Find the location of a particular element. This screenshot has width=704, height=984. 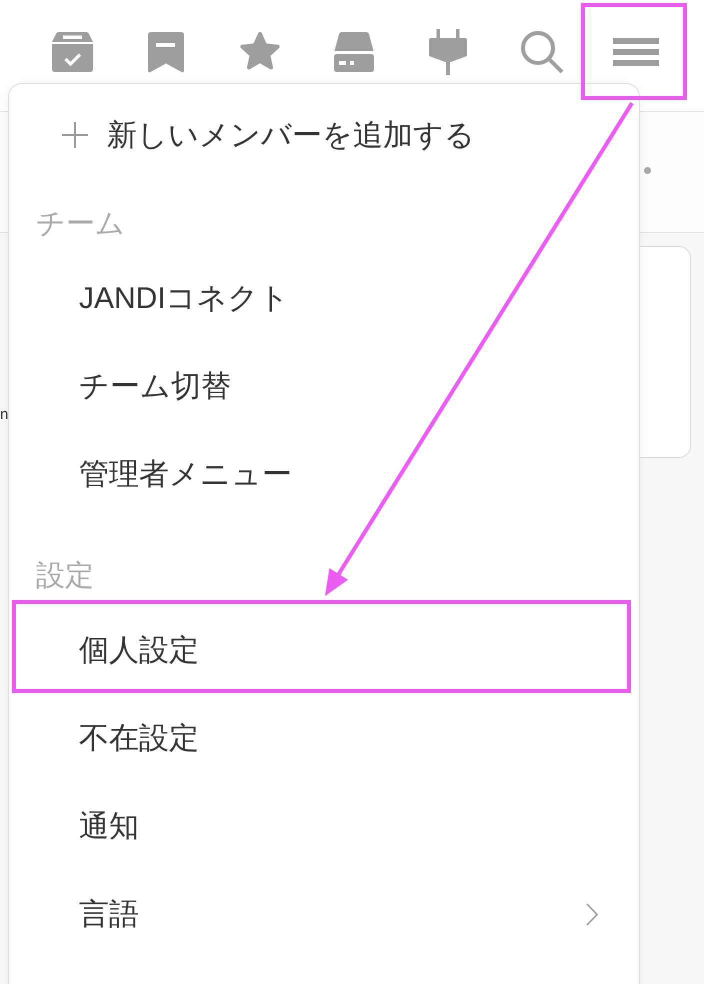

plus-icon is located at coordinates (75, 135).